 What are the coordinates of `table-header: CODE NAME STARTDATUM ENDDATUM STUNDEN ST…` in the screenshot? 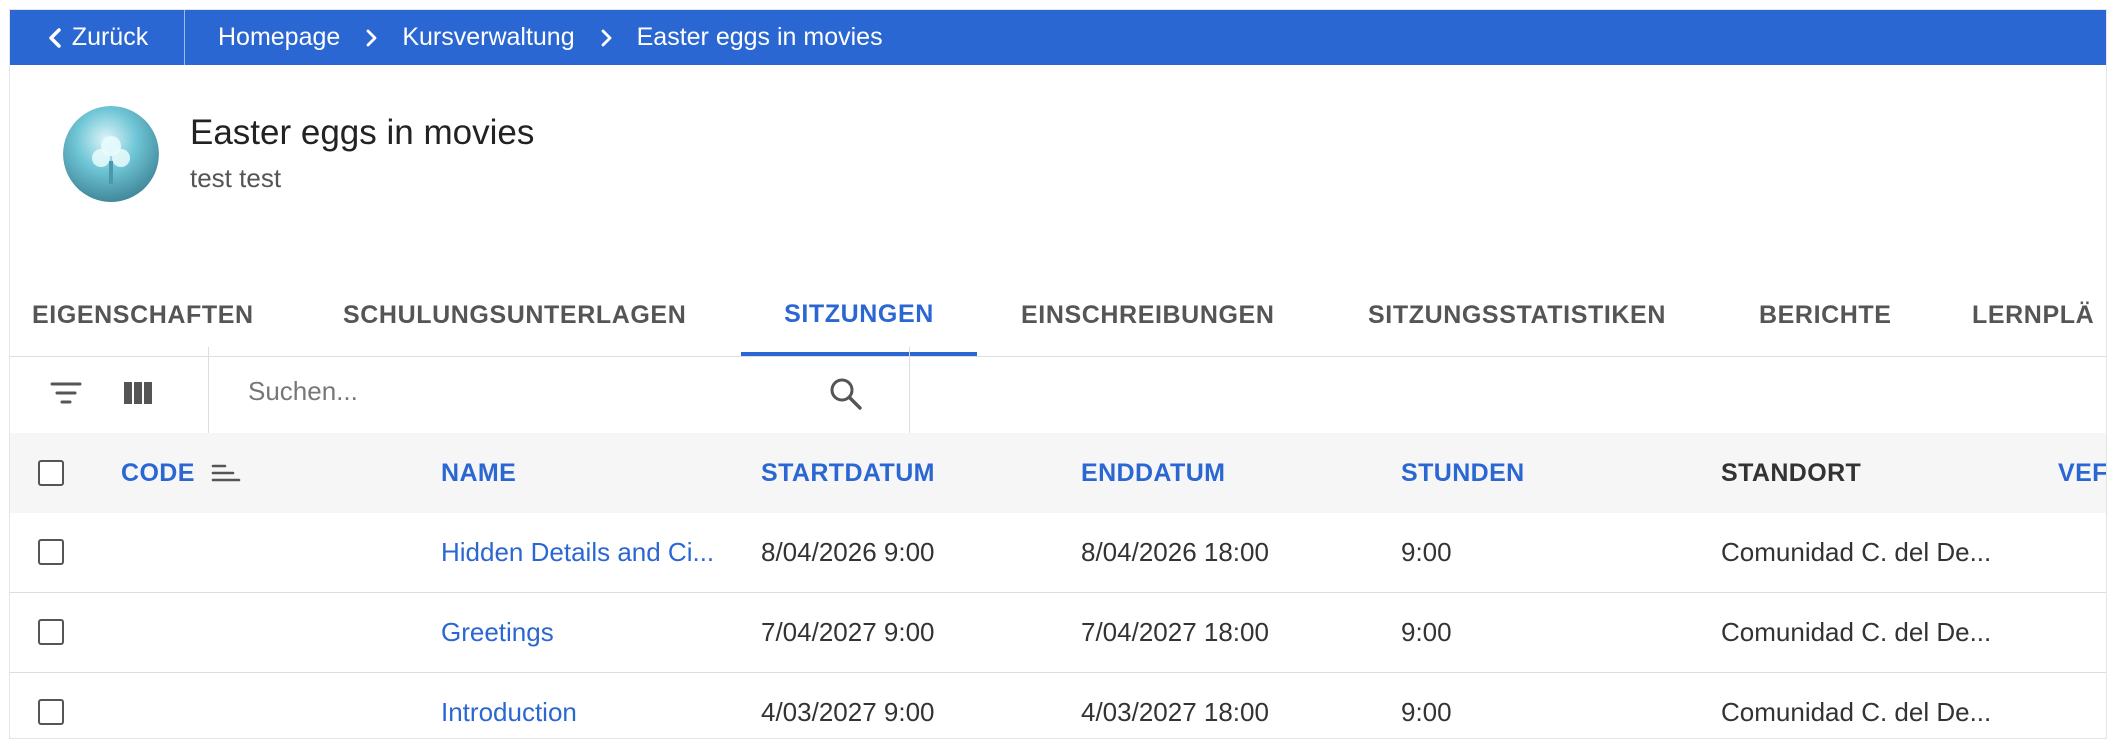 It's located at (1058, 473).